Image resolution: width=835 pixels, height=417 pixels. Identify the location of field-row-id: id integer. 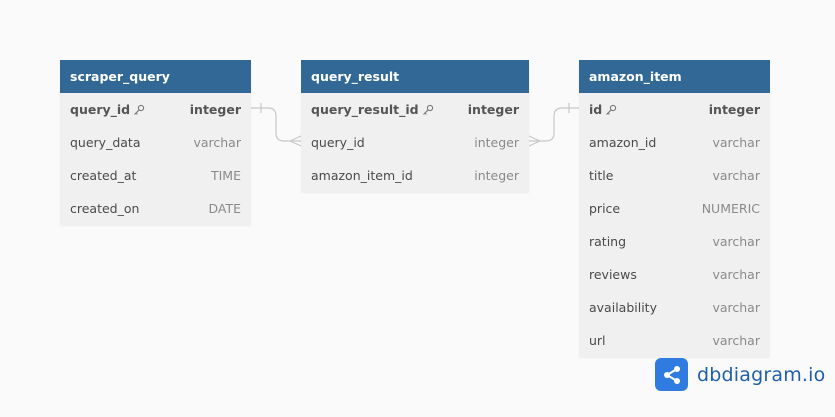
(674, 109).